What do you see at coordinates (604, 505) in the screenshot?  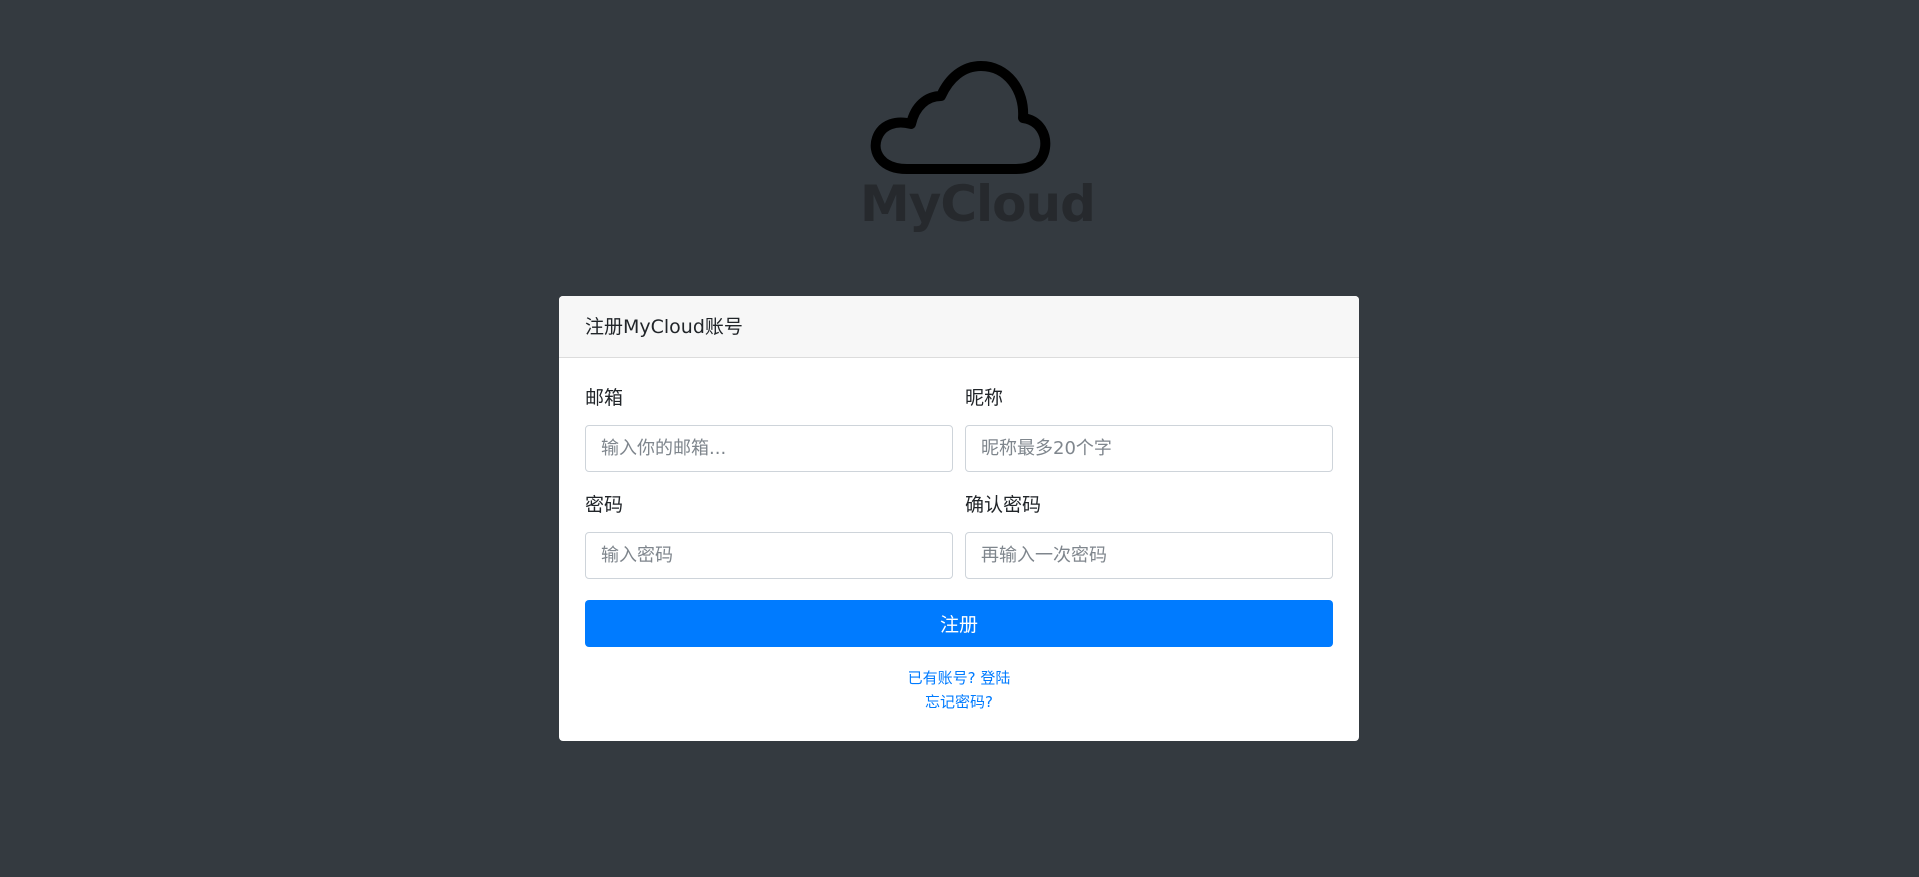 I see `password-label: 密码` at bounding box center [604, 505].